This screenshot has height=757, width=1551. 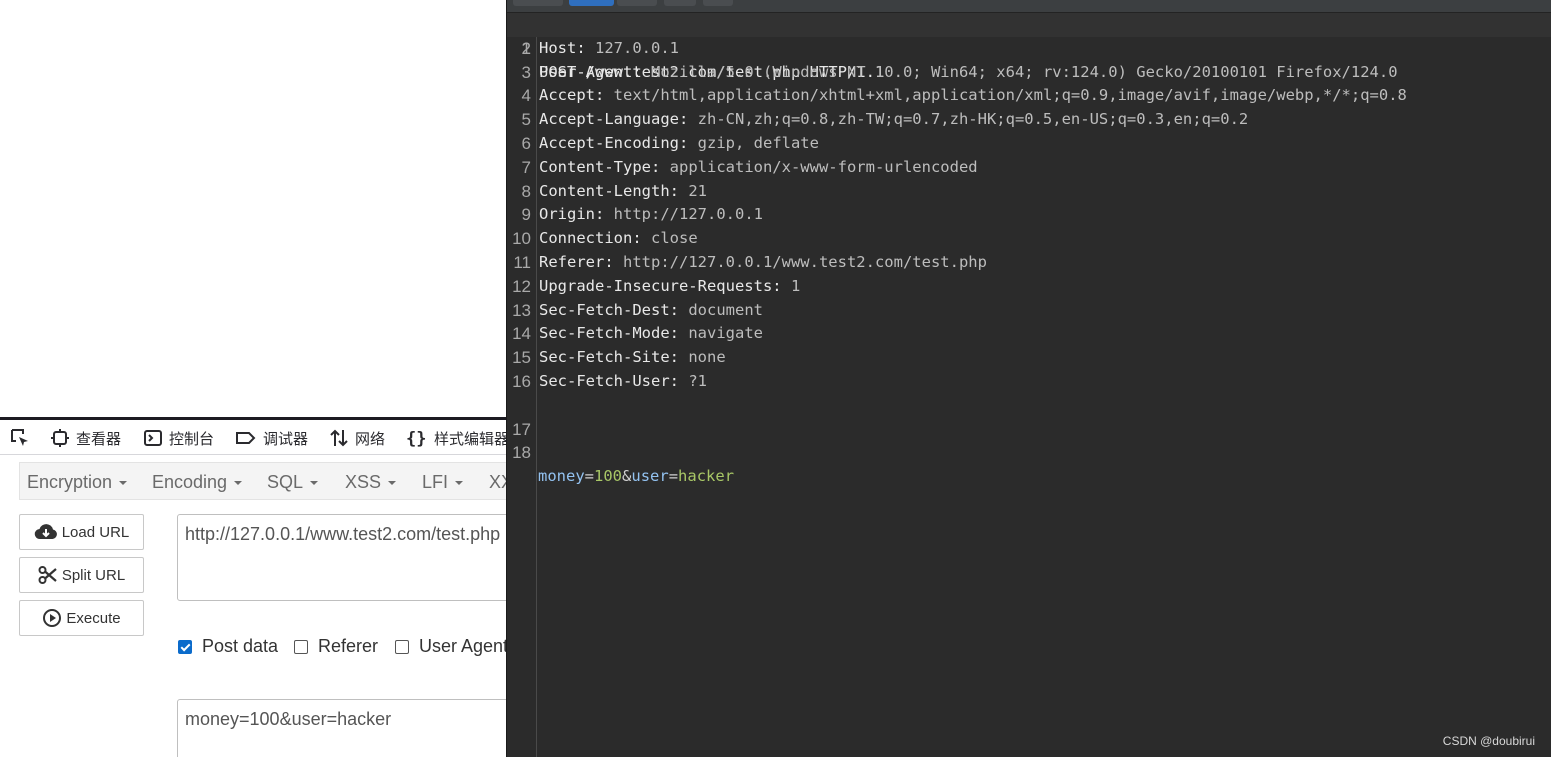 What do you see at coordinates (1029, 49) in the screenshot?
I see `header-line: 2 Host: 127.0.0.1` at bounding box center [1029, 49].